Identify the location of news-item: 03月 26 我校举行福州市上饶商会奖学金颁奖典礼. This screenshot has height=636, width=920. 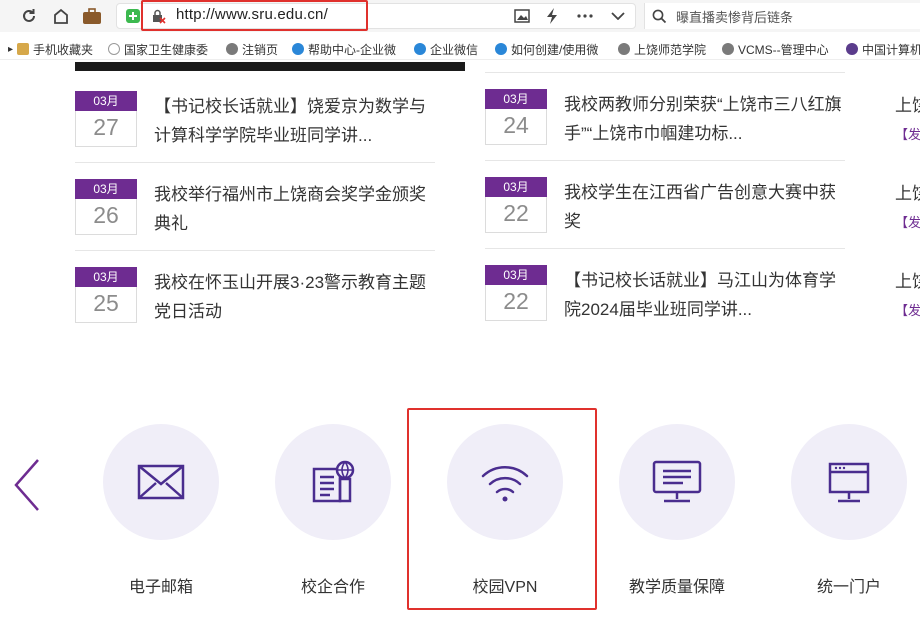
(255, 206).